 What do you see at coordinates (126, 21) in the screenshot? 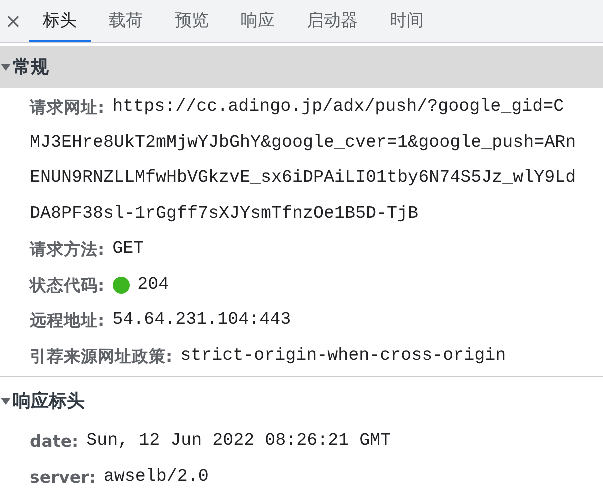
I see `tab: 载荷` at bounding box center [126, 21].